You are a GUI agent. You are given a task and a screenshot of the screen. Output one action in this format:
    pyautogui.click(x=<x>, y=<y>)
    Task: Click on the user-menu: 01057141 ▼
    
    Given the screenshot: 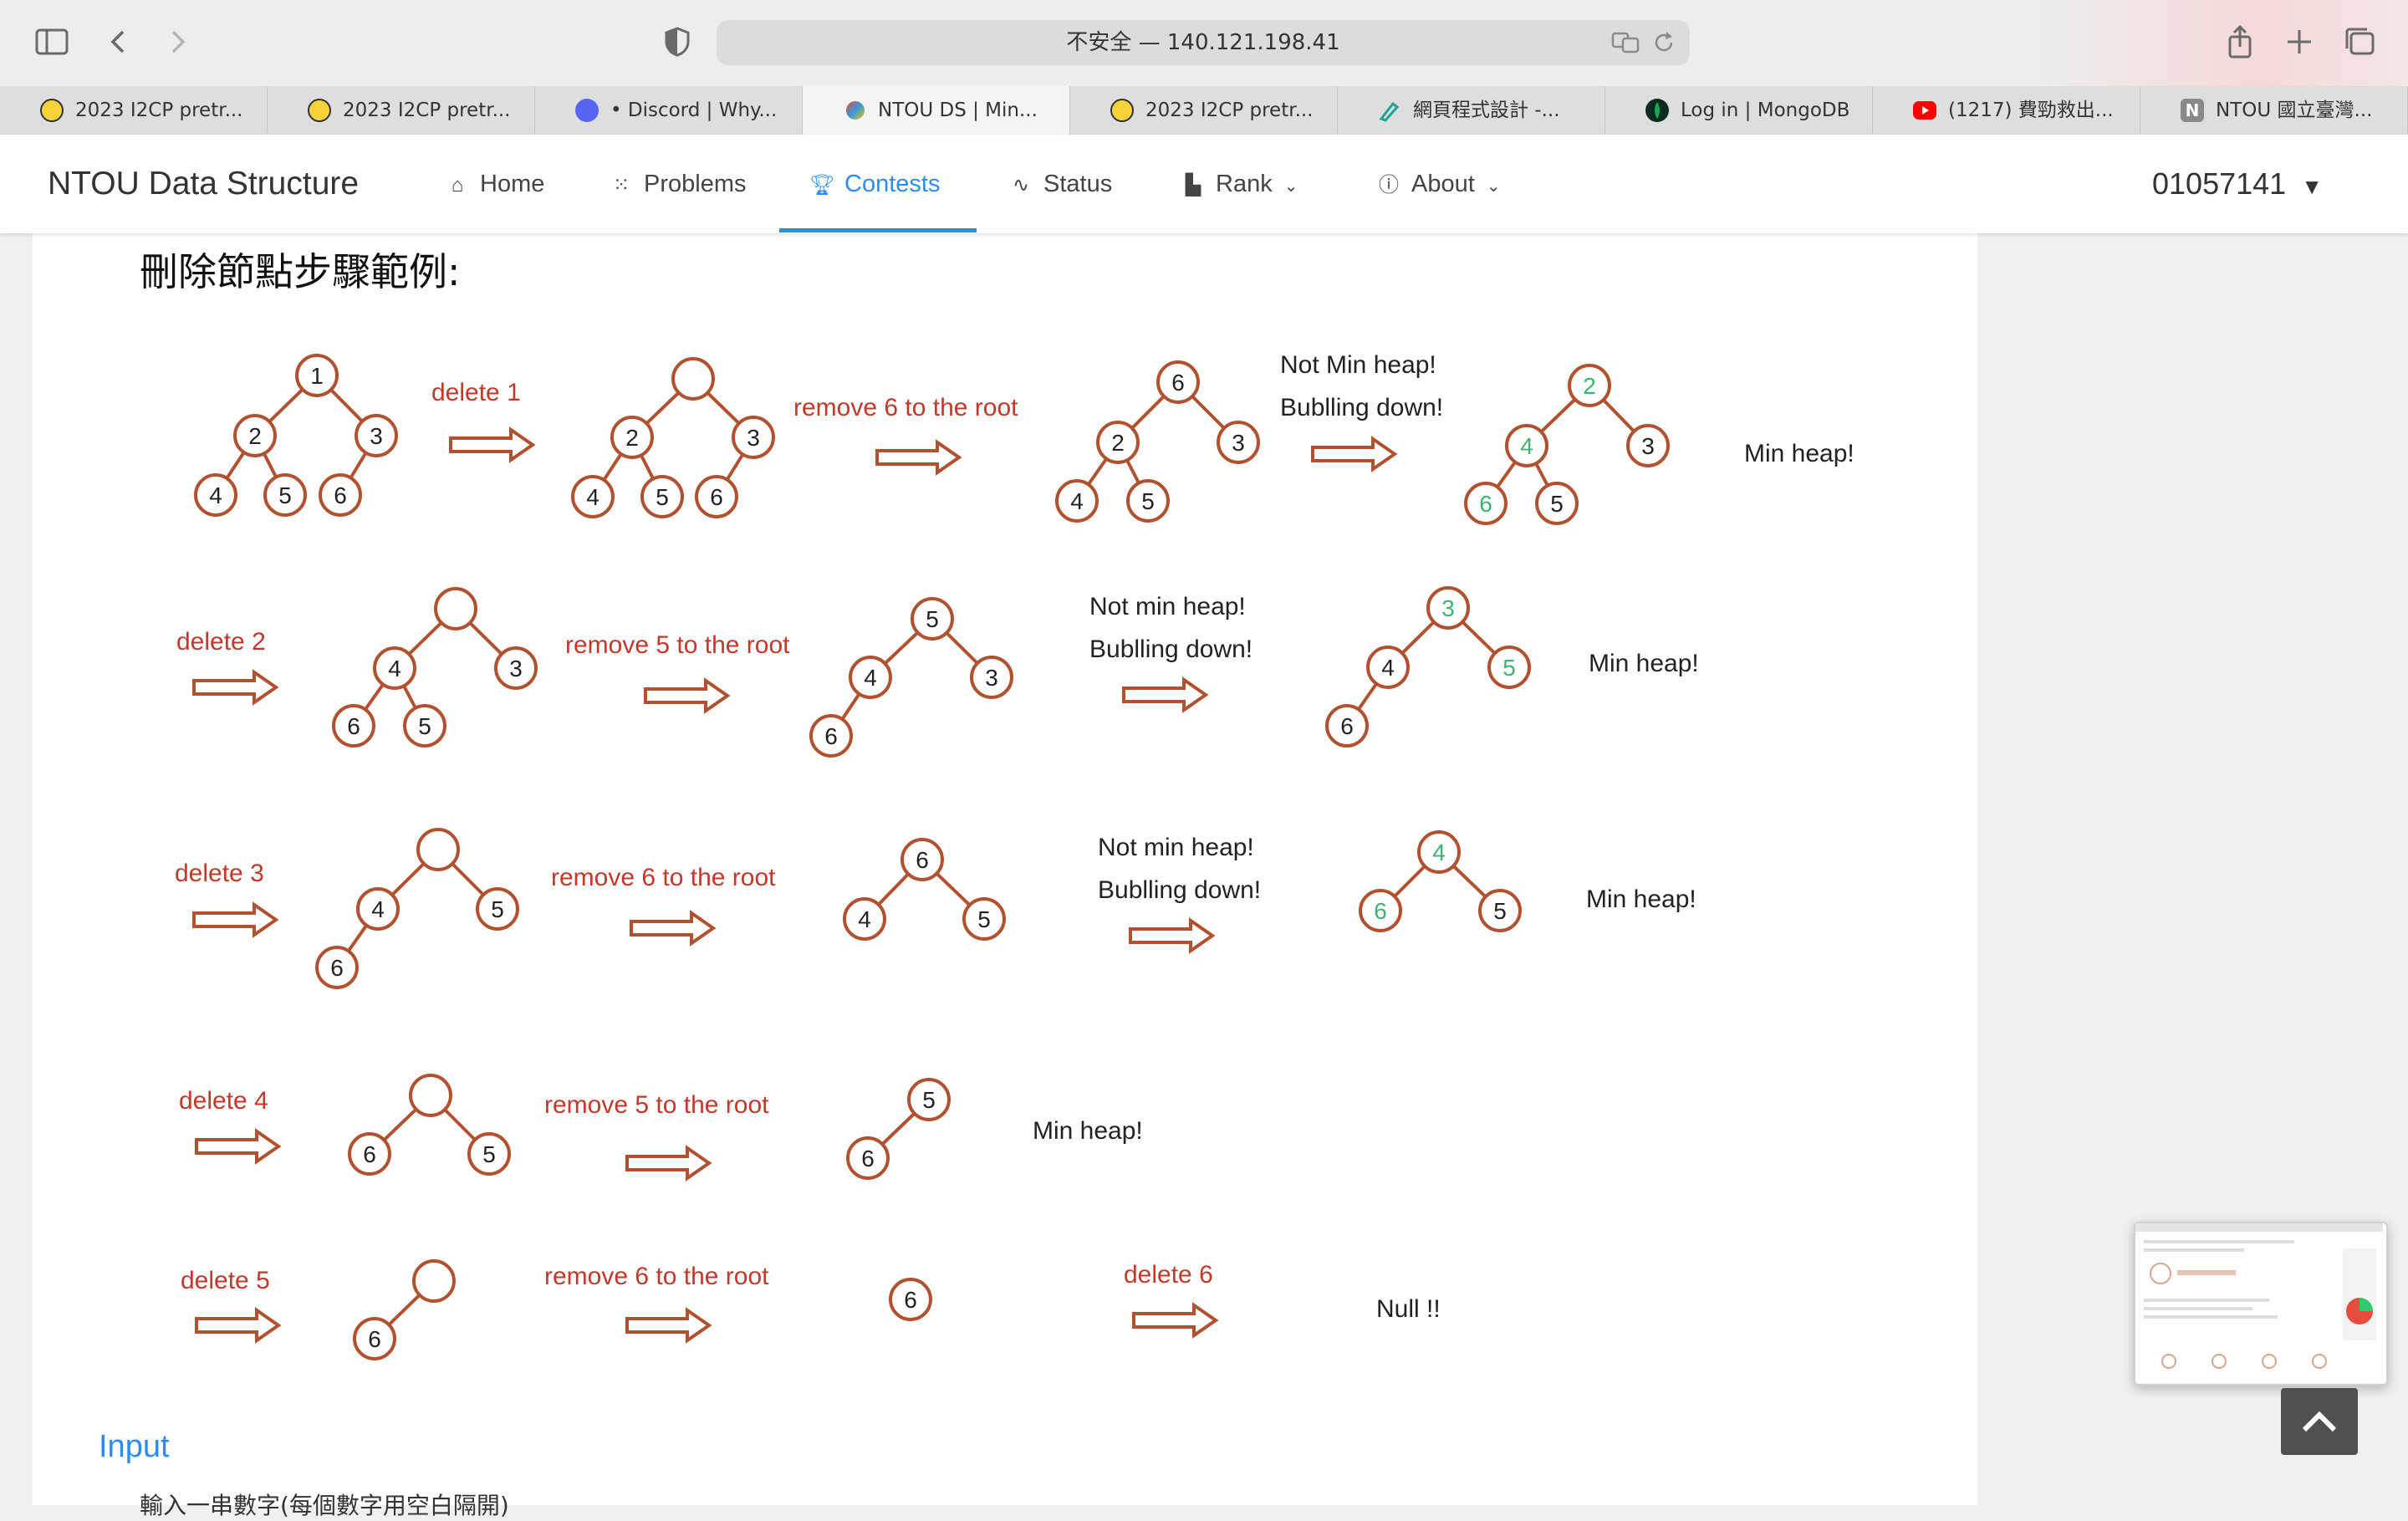 What is the action you would take?
    pyautogui.click(x=2237, y=185)
    